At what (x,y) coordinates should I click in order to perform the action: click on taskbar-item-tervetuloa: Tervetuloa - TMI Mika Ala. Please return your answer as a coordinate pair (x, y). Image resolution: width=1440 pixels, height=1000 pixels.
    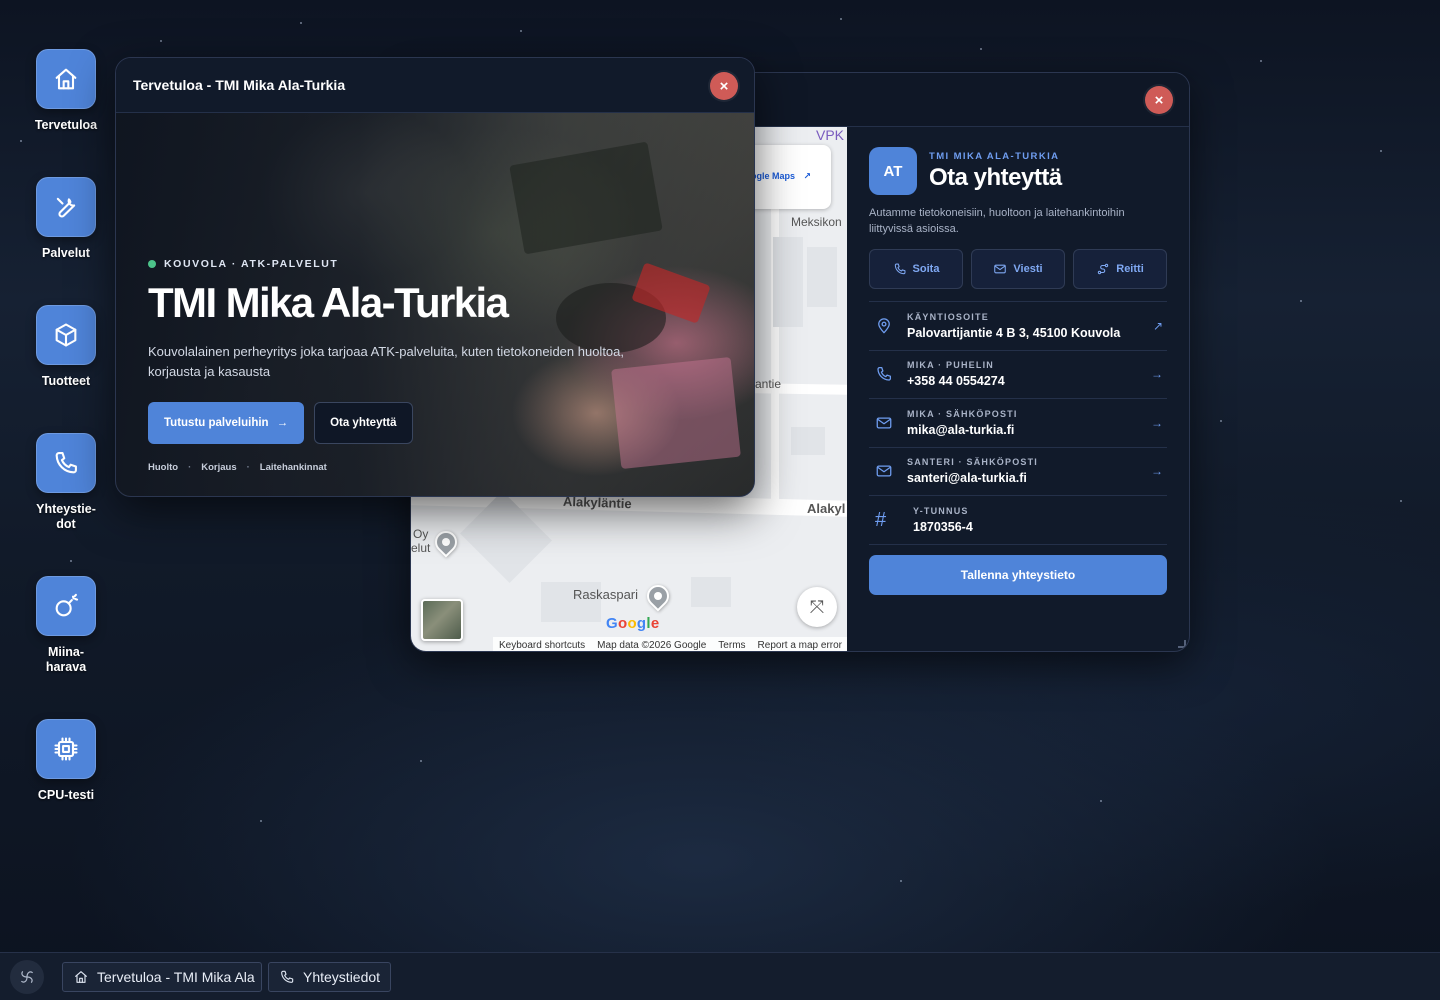
    Looking at the image, I should click on (162, 976).